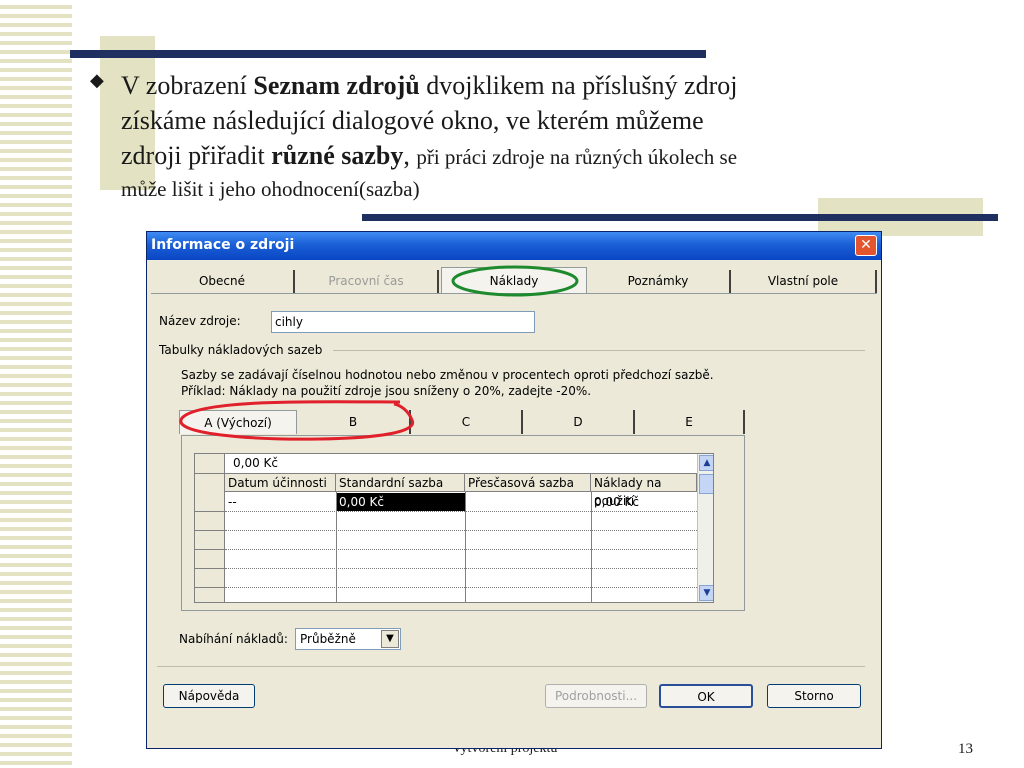 This screenshot has height=768, width=1024. What do you see at coordinates (297, 420) in the screenshot?
I see `red-annotation-ellipse` at bounding box center [297, 420].